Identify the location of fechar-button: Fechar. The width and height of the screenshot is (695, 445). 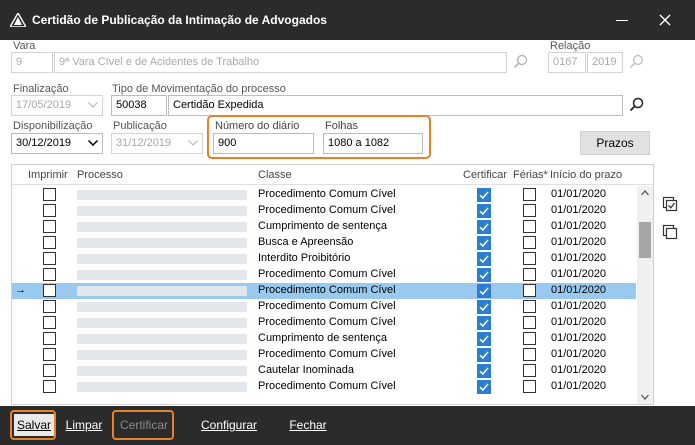
(308, 425).